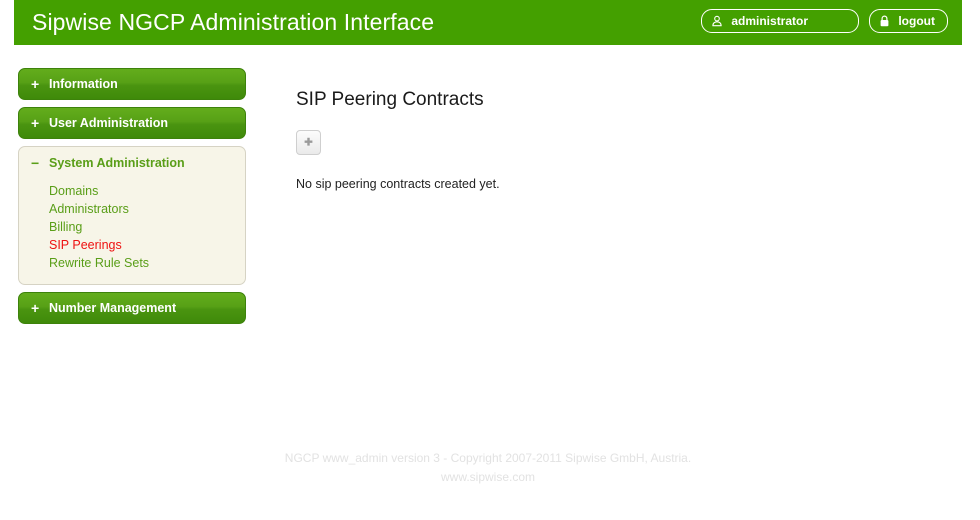 This screenshot has height=520, width=980. I want to click on sidebar-item-label: Number Management, so click(113, 308).